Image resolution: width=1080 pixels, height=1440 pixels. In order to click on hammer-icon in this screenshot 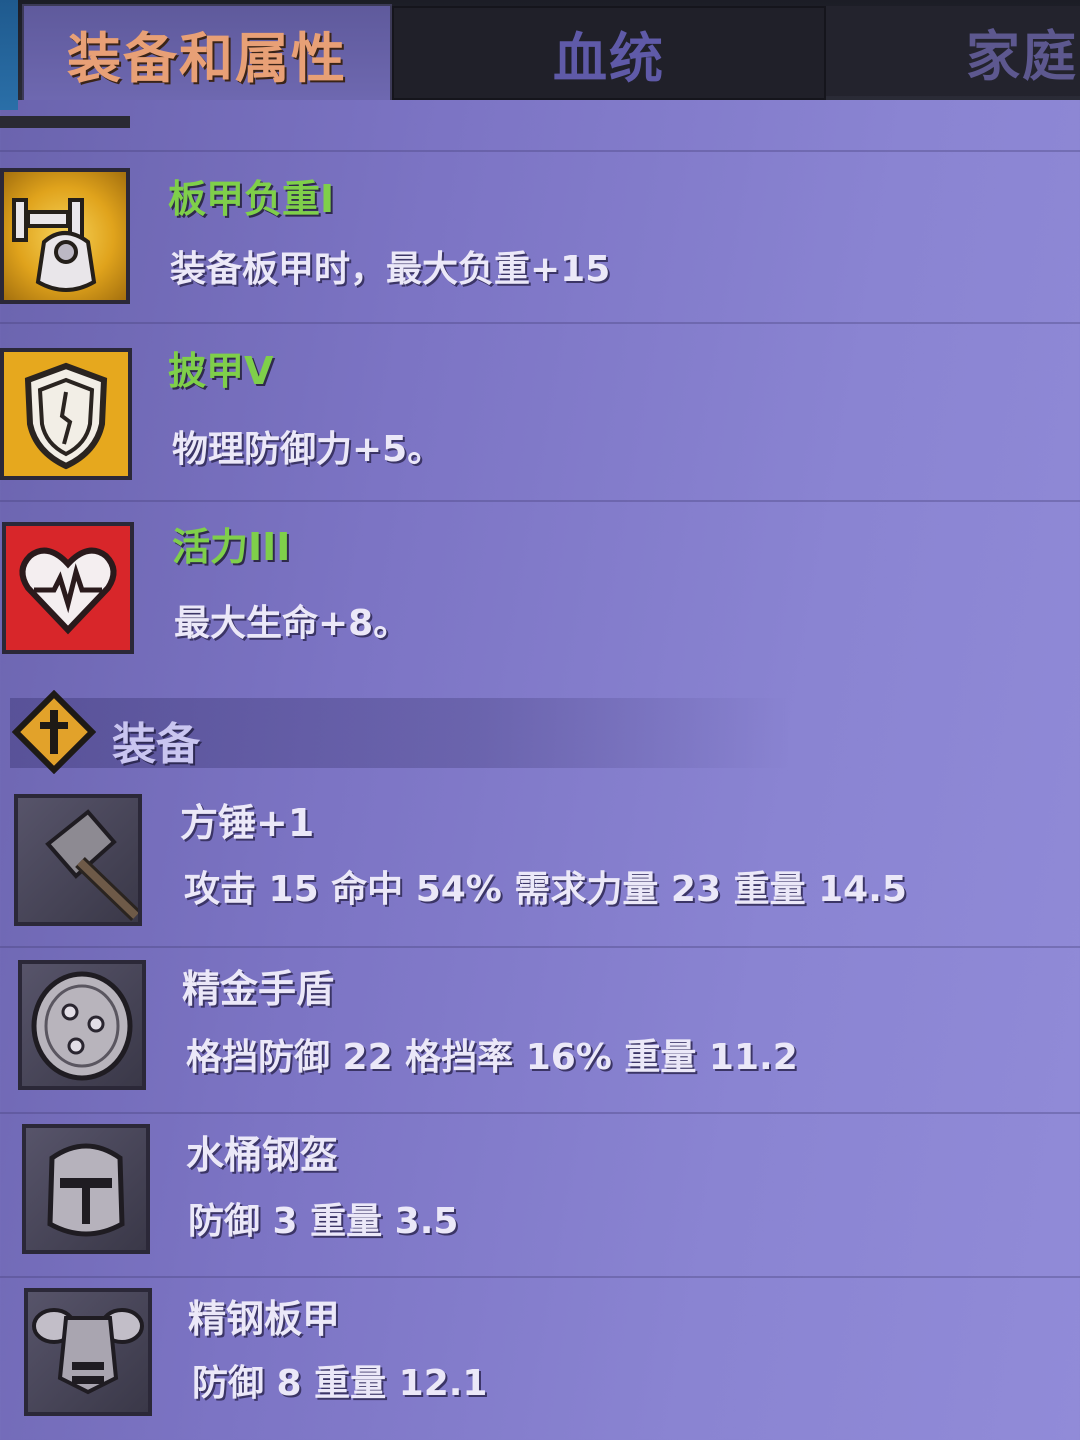, I will do `click(78, 860)`.